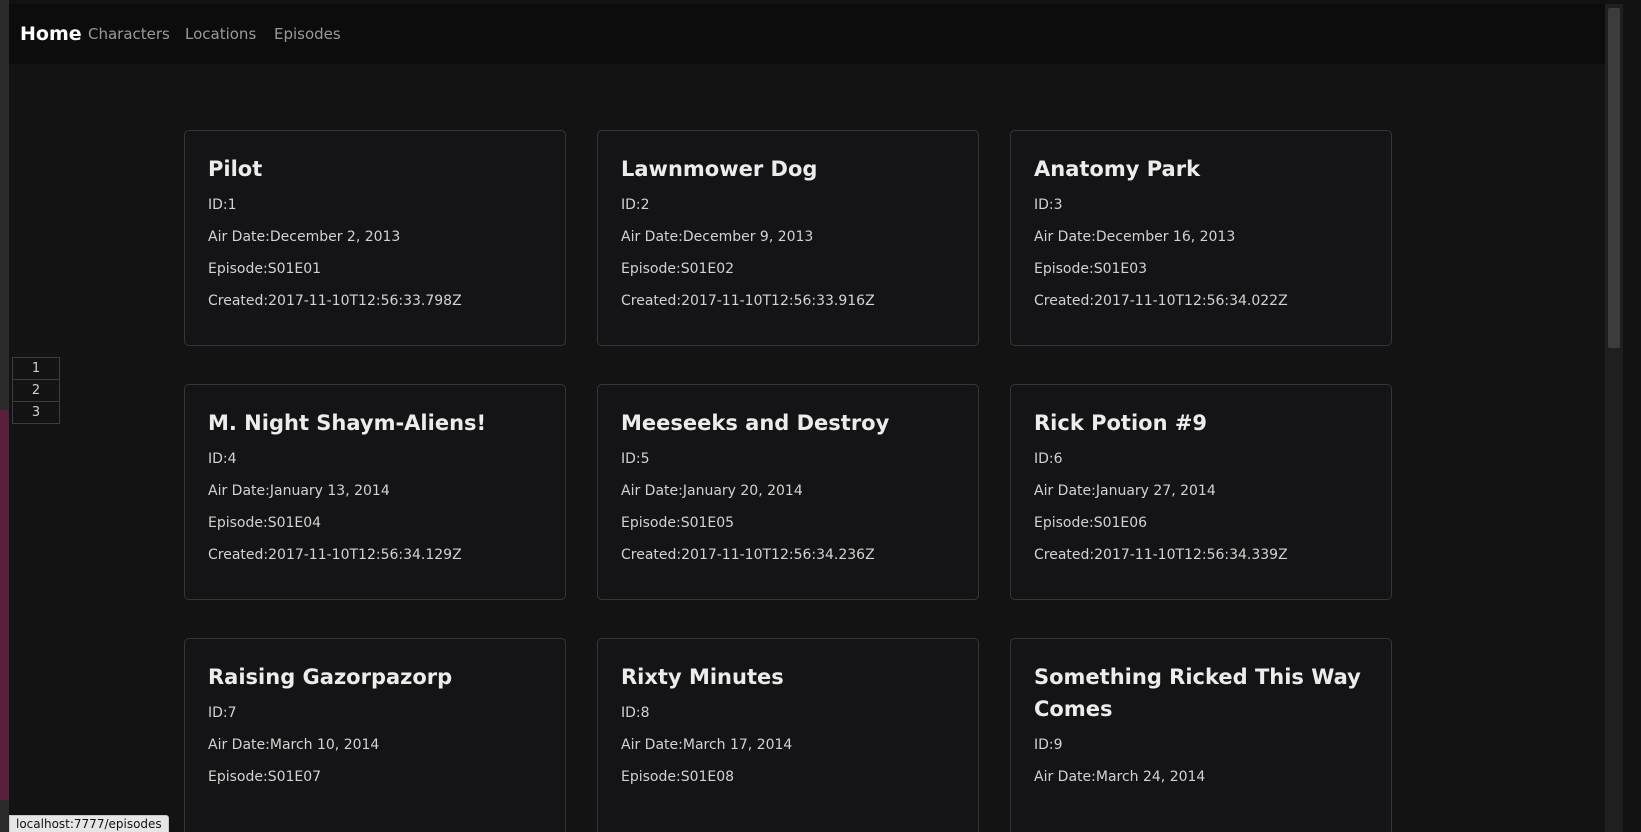 The height and width of the screenshot is (832, 1641). I want to click on episode-id: ID:8, so click(788, 713).